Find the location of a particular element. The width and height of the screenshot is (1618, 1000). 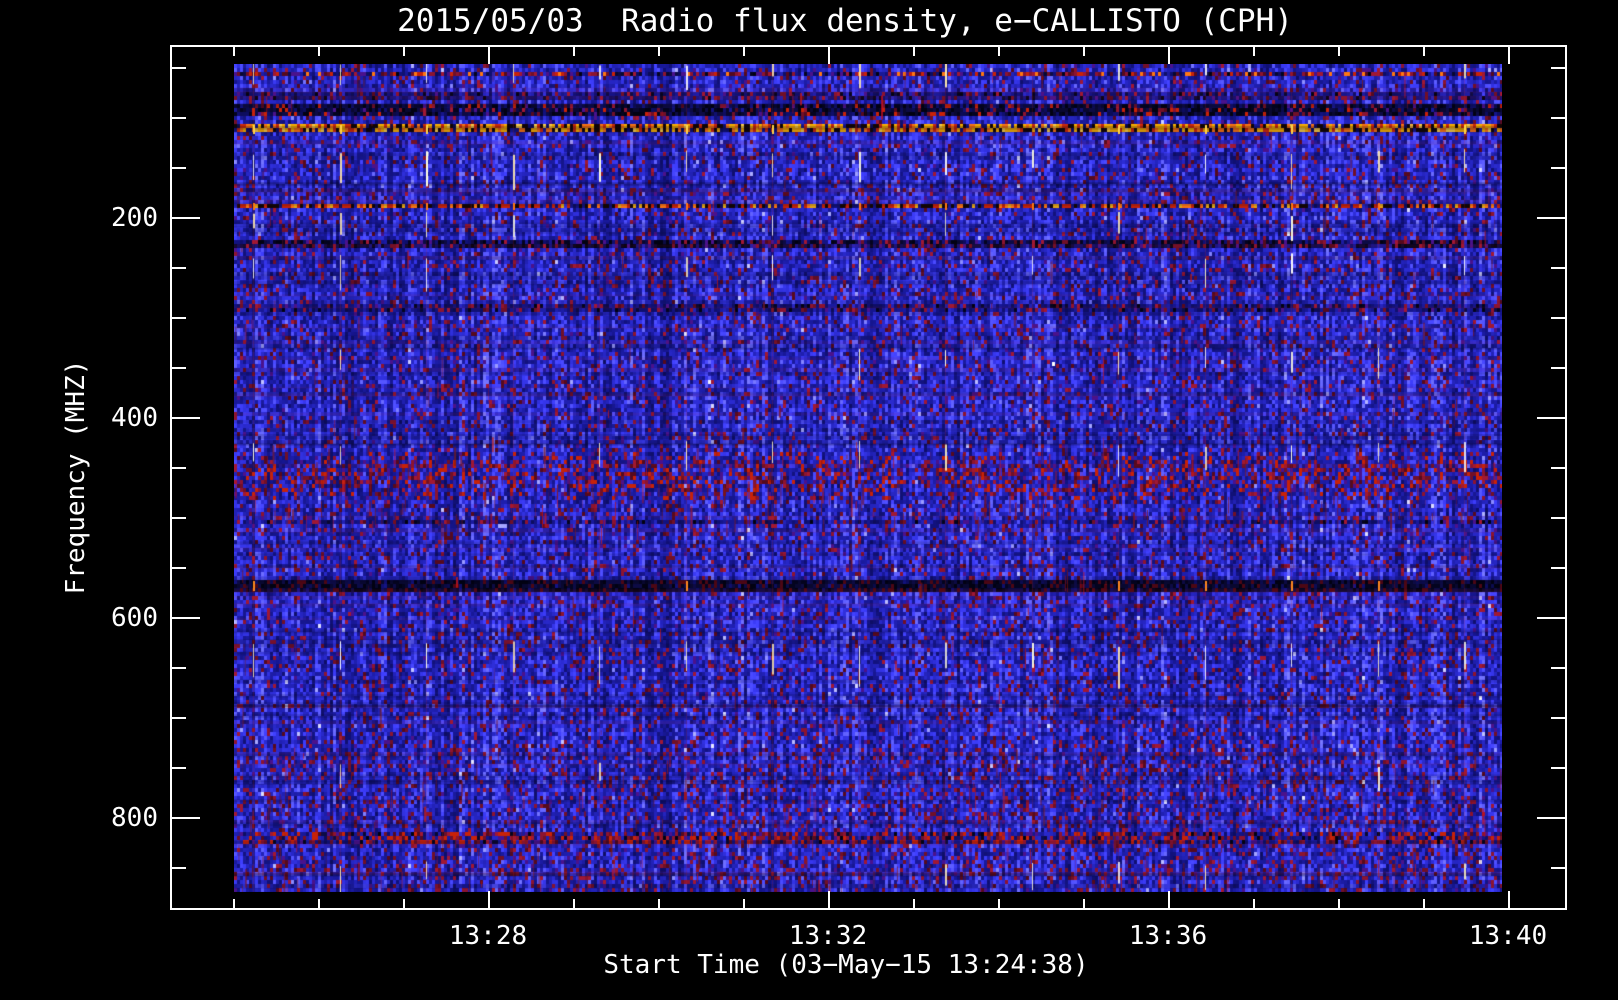

y-tick-label-200: 200 is located at coordinates (134, 218).